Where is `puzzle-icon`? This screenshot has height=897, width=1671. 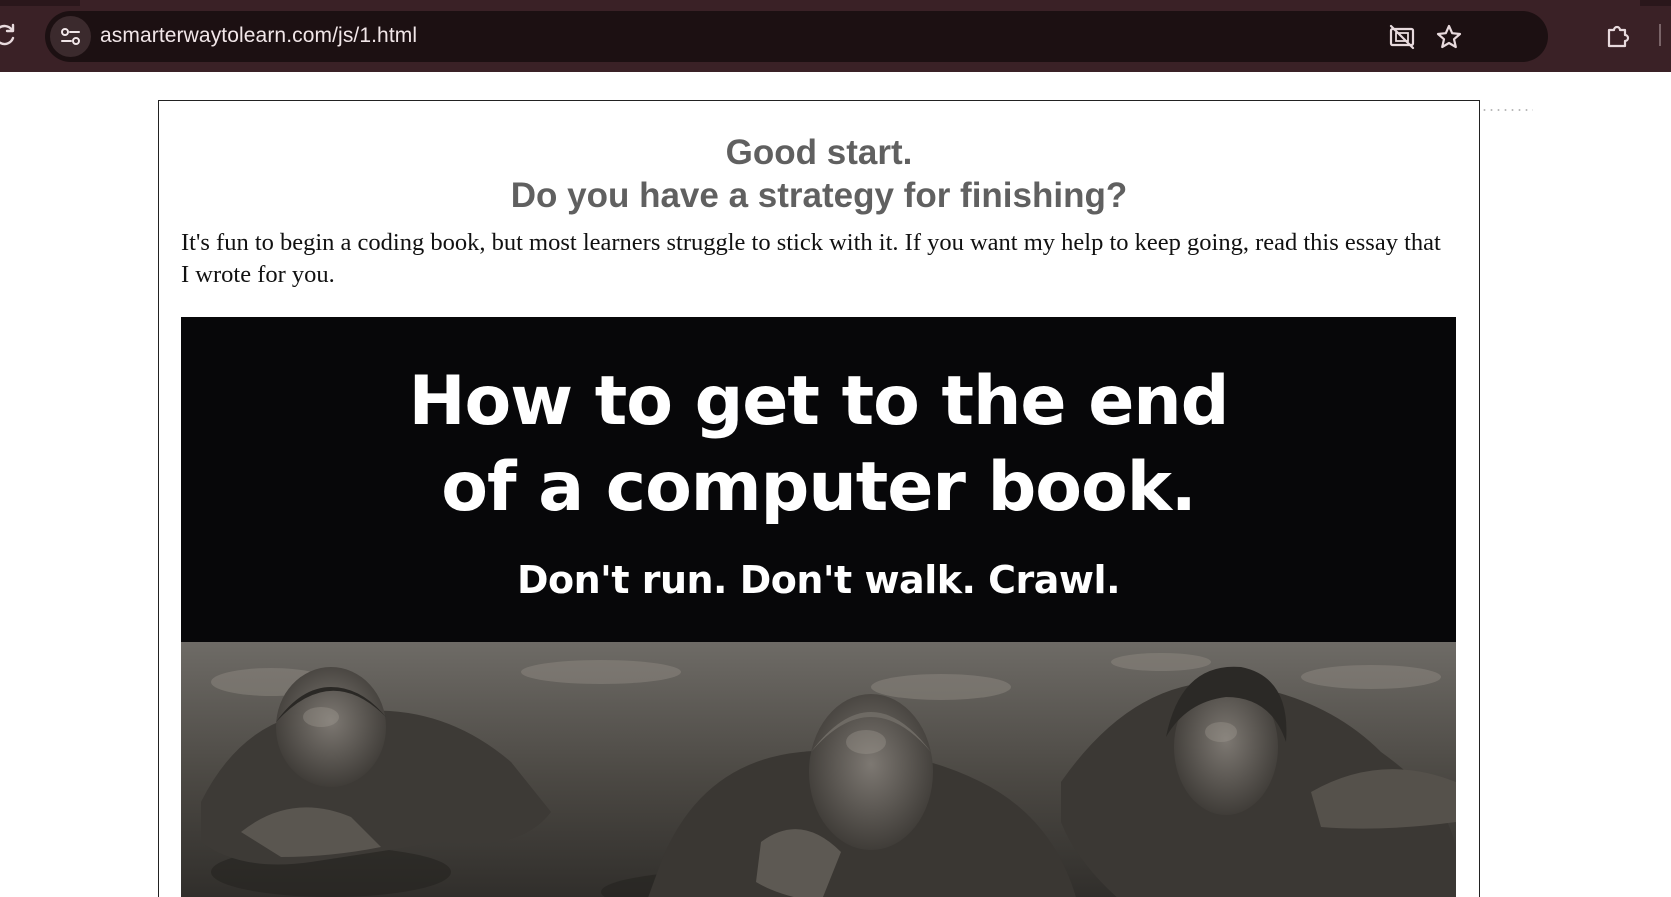 puzzle-icon is located at coordinates (1618, 36).